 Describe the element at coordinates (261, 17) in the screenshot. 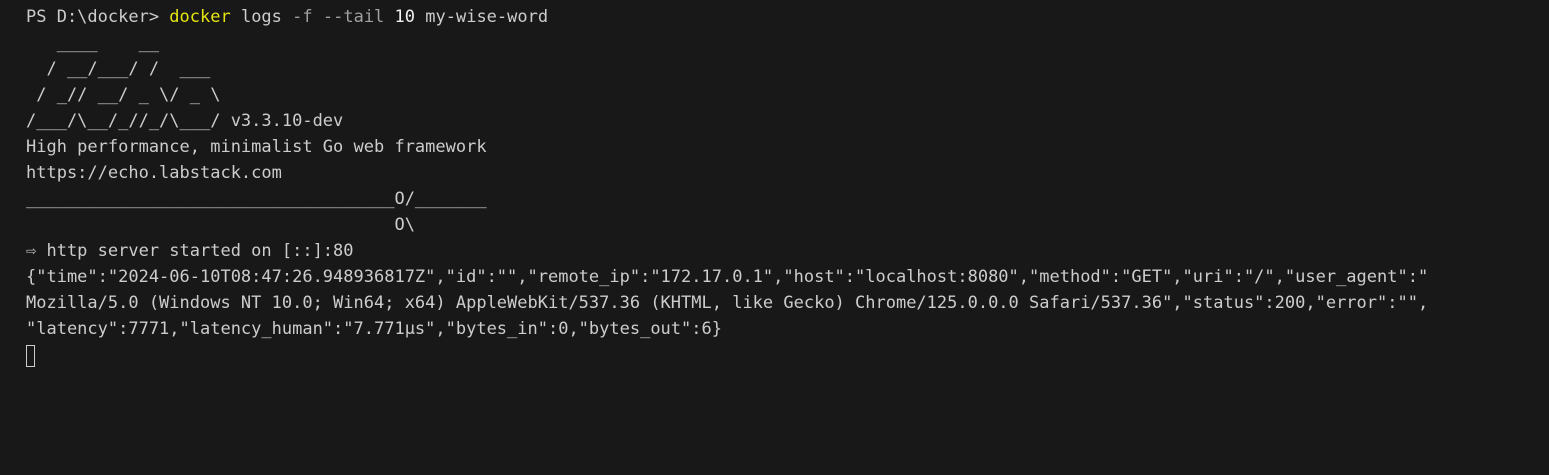

I see `command-args: logs` at that location.